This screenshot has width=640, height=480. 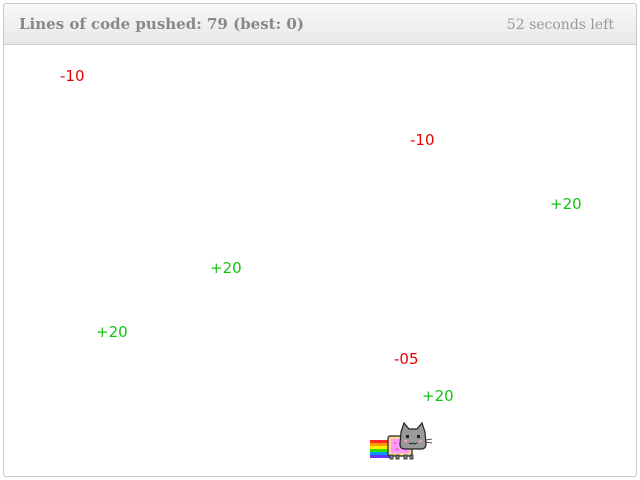 What do you see at coordinates (217, 24) in the screenshot?
I see `score-value: 79` at bounding box center [217, 24].